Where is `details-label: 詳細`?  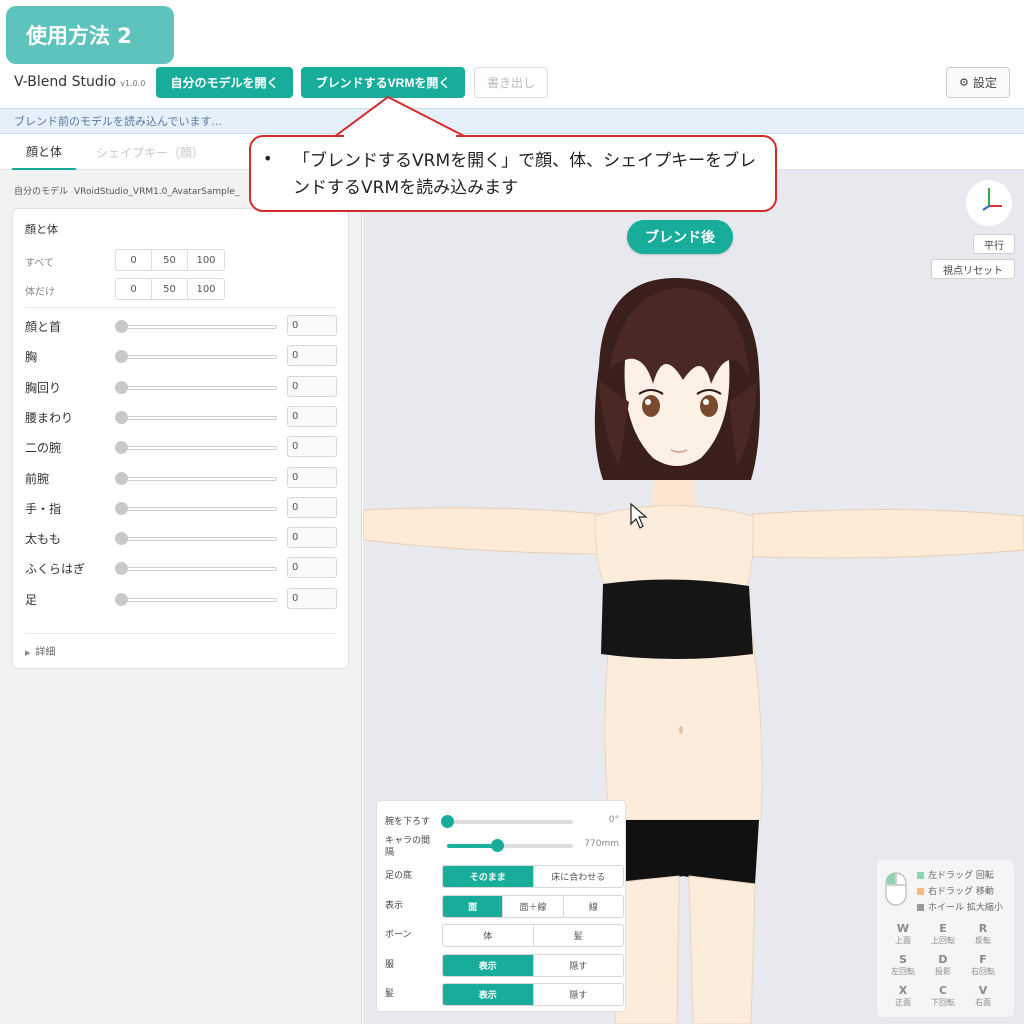
details-label: 詳細 is located at coordinates (45, 652).